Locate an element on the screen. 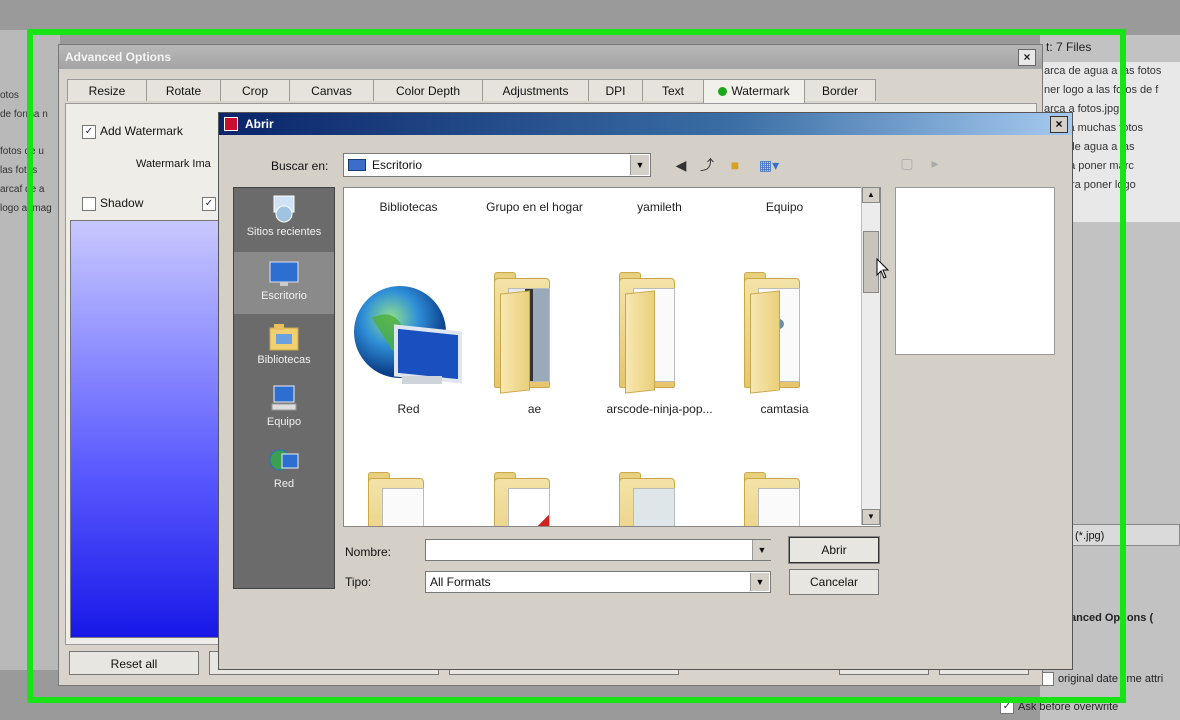  list-item: logo a imag is located at coordinates (26, 208).